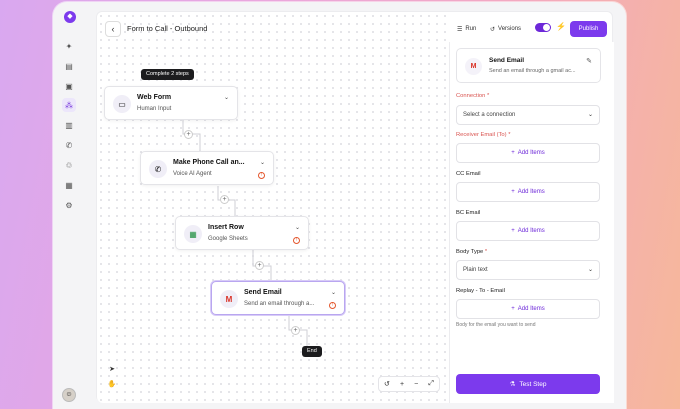  I want to click on sparkle-icon: ✦, so click(69, 46).